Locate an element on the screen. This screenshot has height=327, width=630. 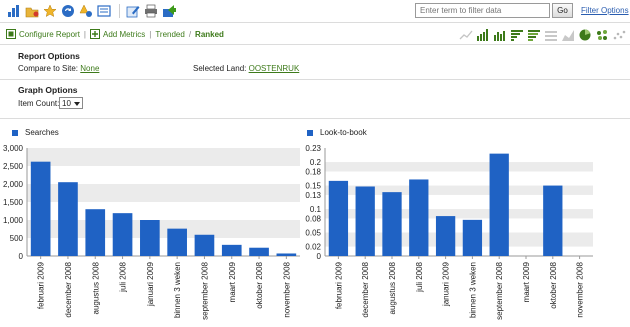
view-type-icons is located at coordinates (544, 34).